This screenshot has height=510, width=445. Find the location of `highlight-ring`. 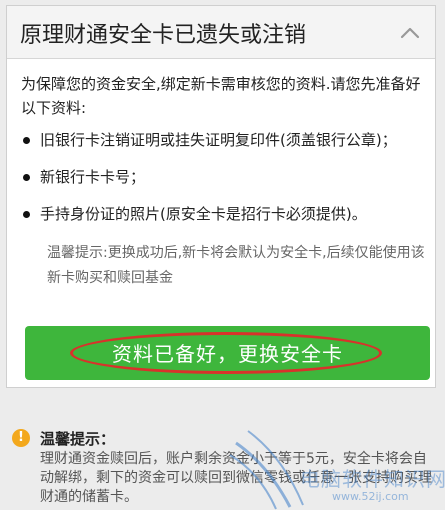

highlight-ring is located at coordinates (226, 353).